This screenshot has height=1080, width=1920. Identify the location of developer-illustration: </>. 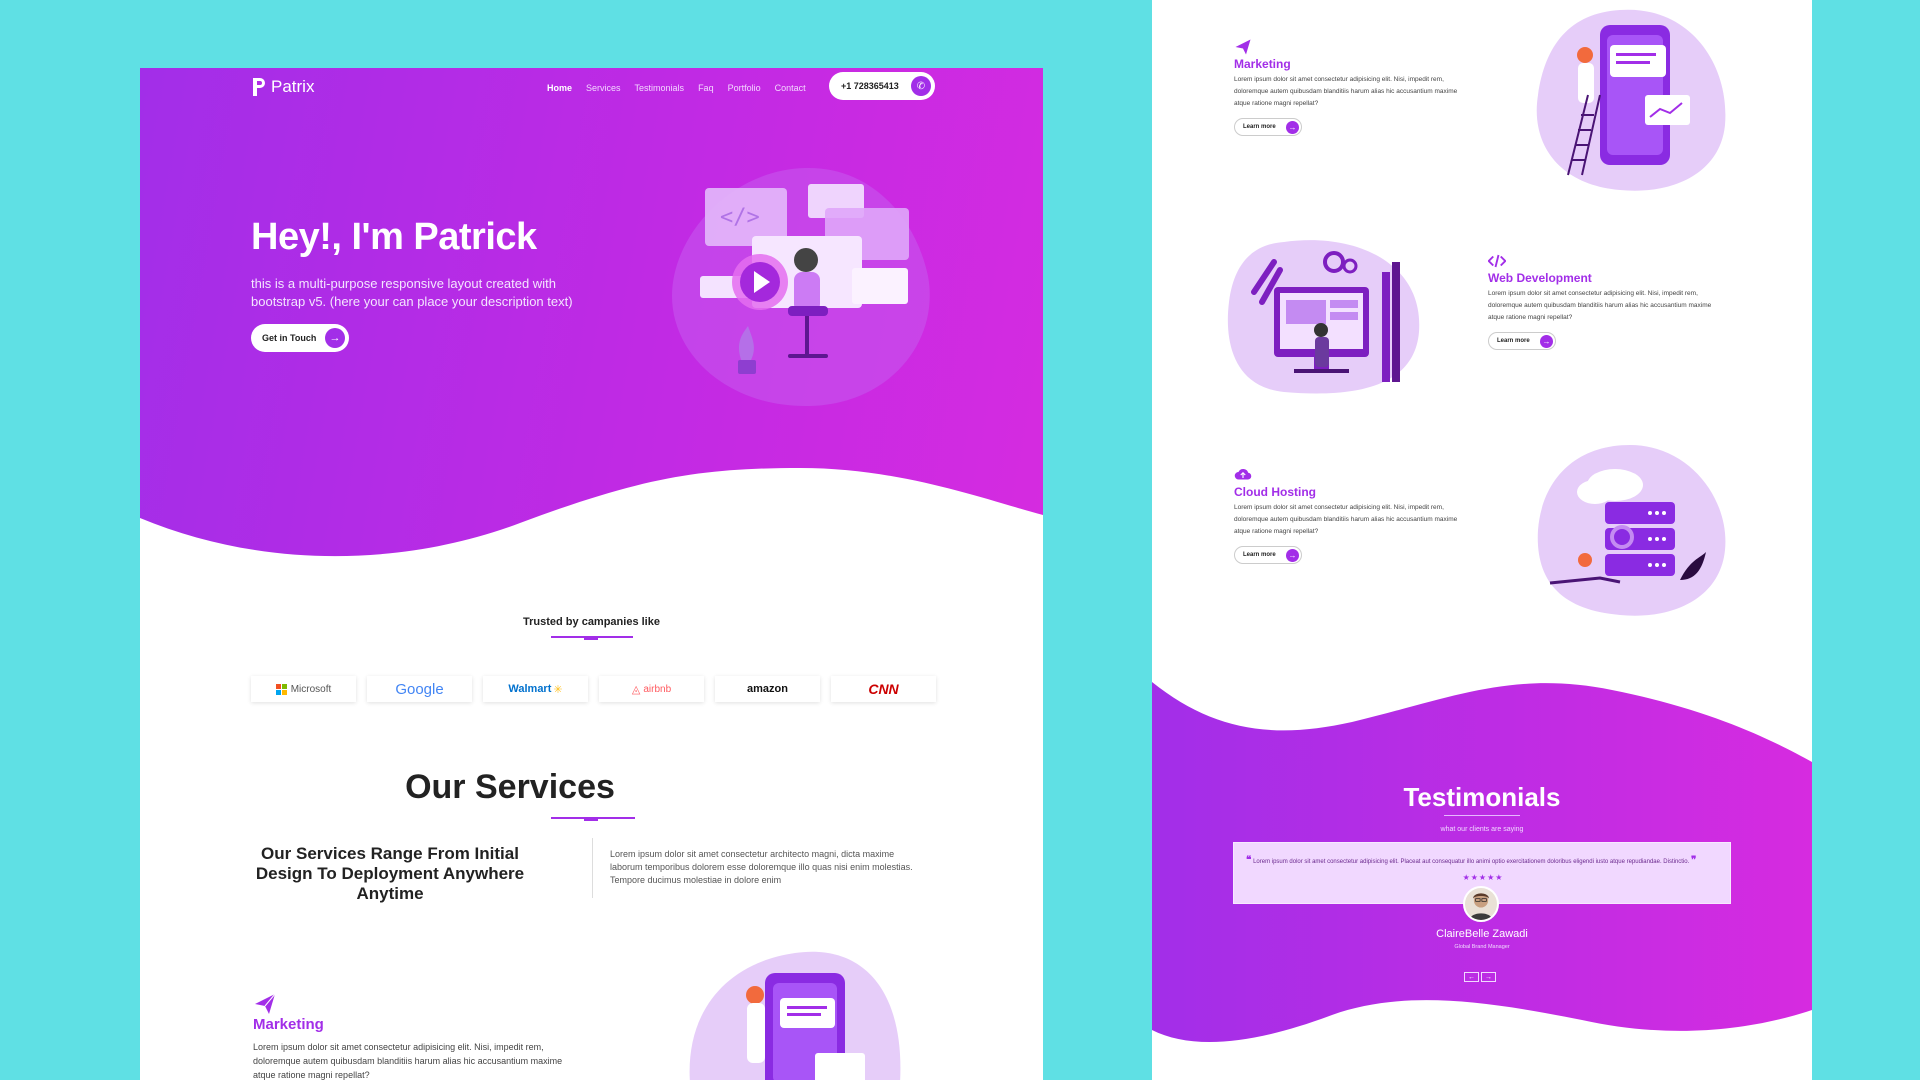
(801, 287).